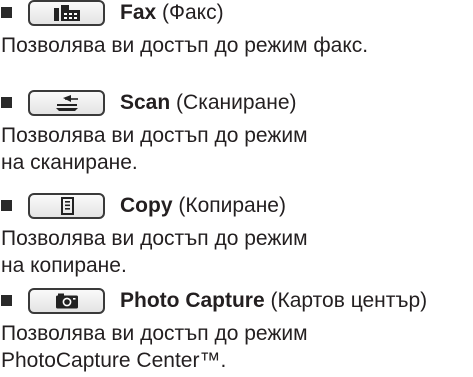  What do you see at coordinates (69, 162) in the screenshot?
I see `mode-description-line: на сканиране.` at bounding box center [69, 162].